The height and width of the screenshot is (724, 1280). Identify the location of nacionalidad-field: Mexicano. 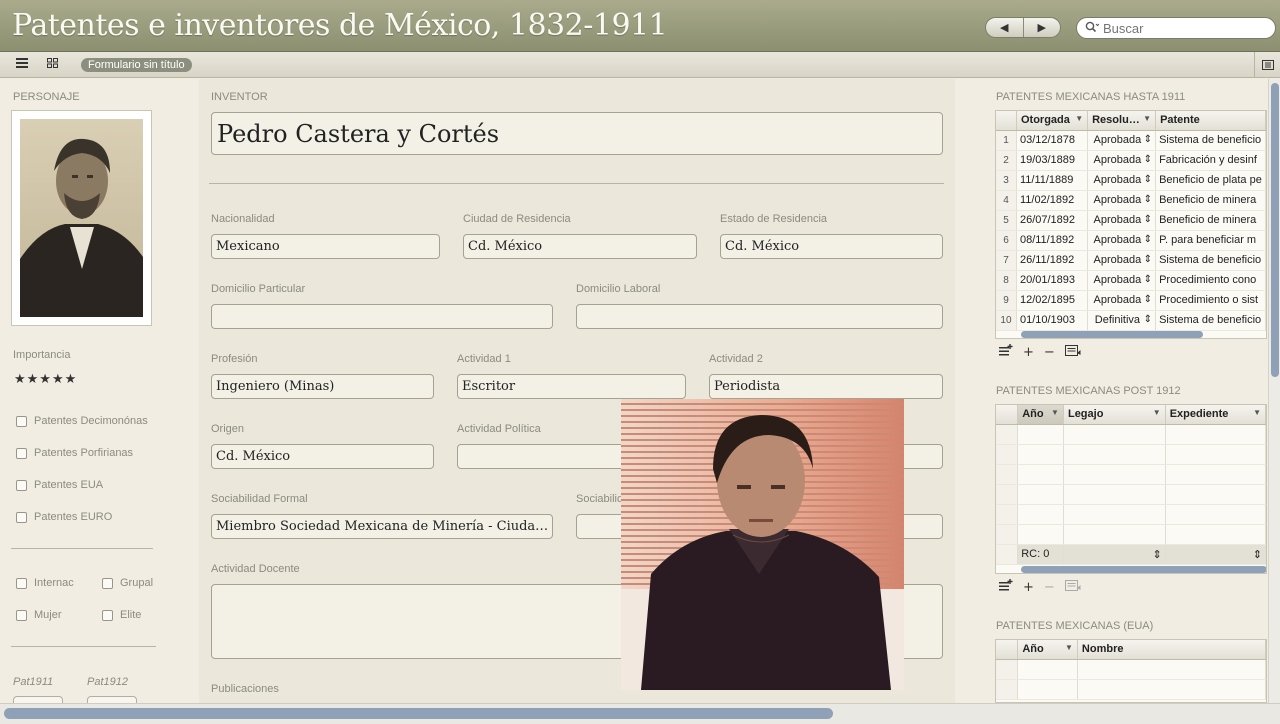
(325, 246).